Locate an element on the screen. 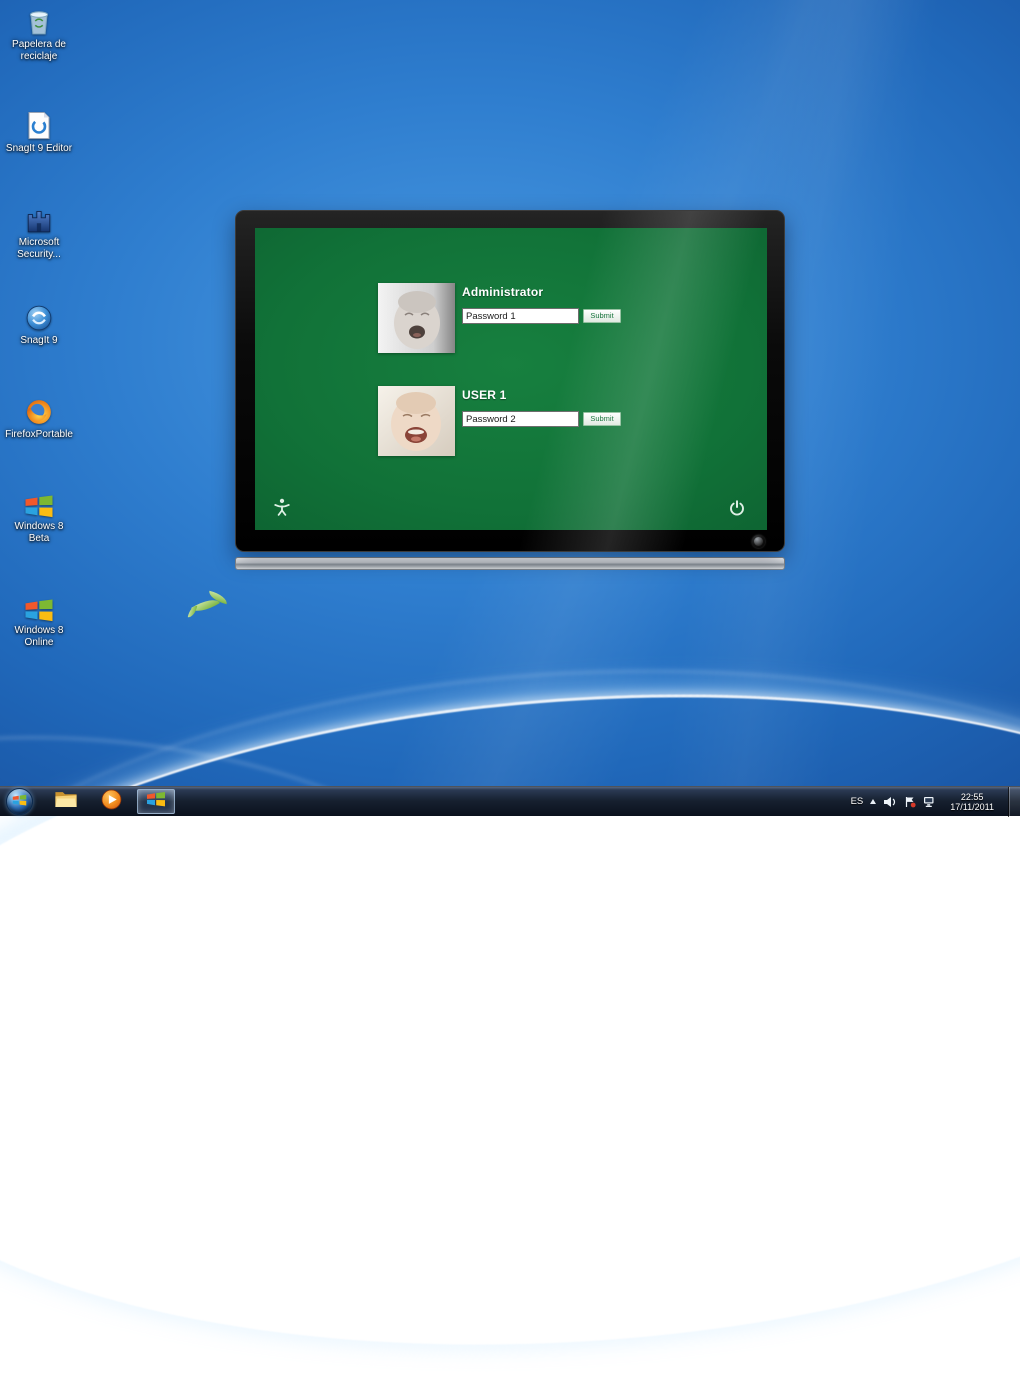 The width and height of the screenshot is (1020, 1393). media-player-icon is located at coordinates (111, 802).